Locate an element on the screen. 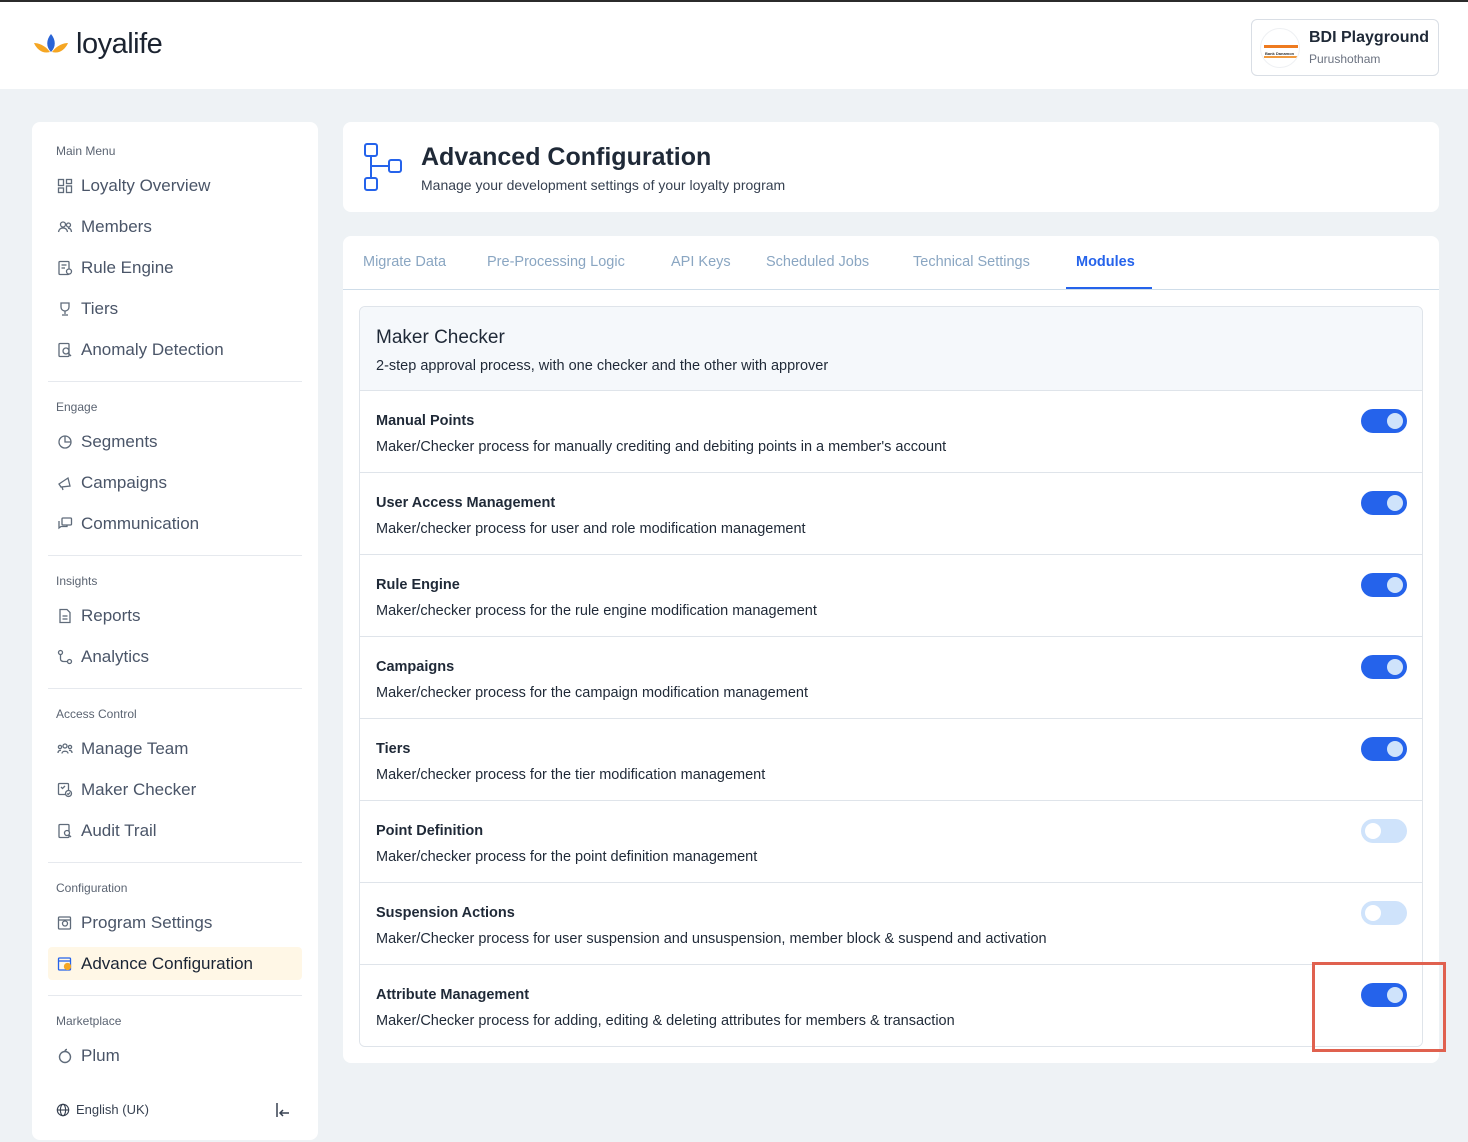 The width and height of the screenshot is (1468, 1142). advance-config-icon is located at coordinates (64, 963).